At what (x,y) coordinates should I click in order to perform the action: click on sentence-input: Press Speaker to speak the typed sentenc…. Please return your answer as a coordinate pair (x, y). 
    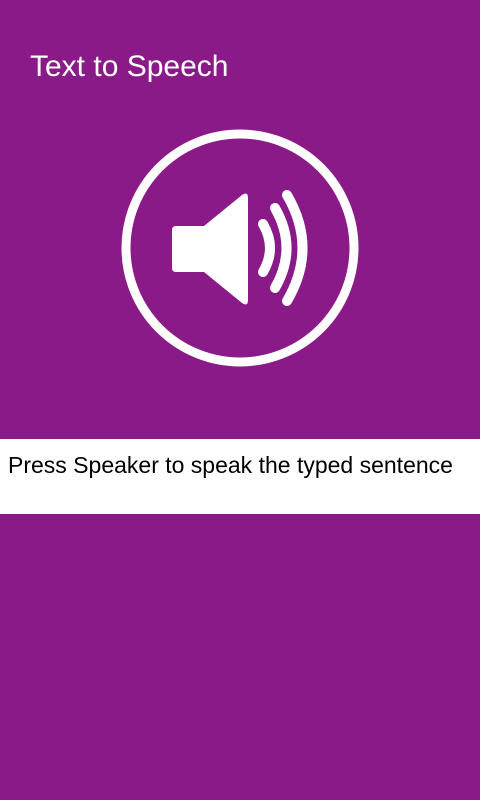
    Looking at the image, I should click on (240, 476).